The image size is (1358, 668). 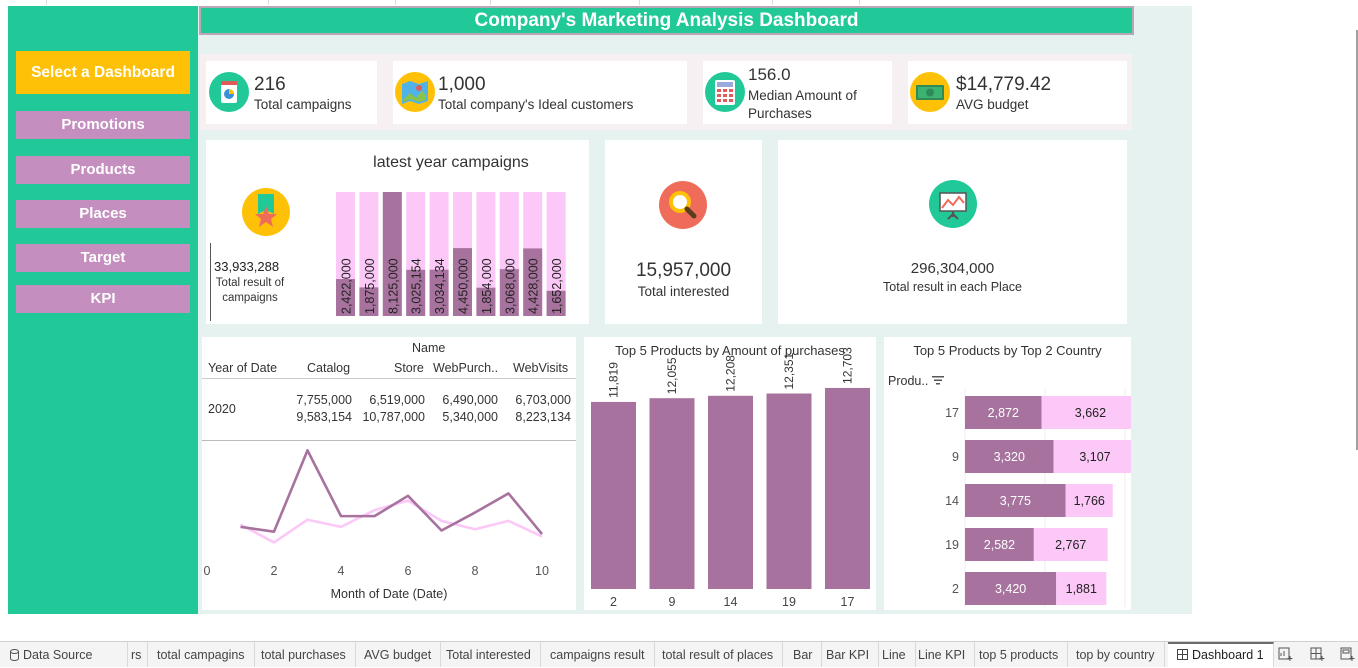 What do you see at coordinates (14, 655) in the screenshot?
I see `database-icon` at bounding box center [14, 655].